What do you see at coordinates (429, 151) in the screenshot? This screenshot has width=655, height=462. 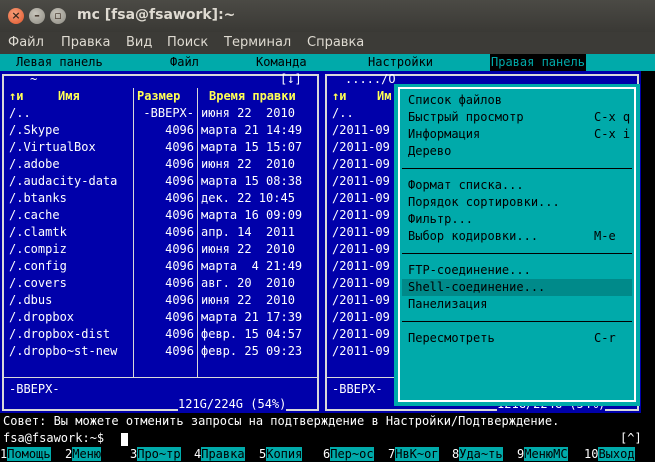 I see `dropdown-item: Дерево` at bounding box center [429, 151].